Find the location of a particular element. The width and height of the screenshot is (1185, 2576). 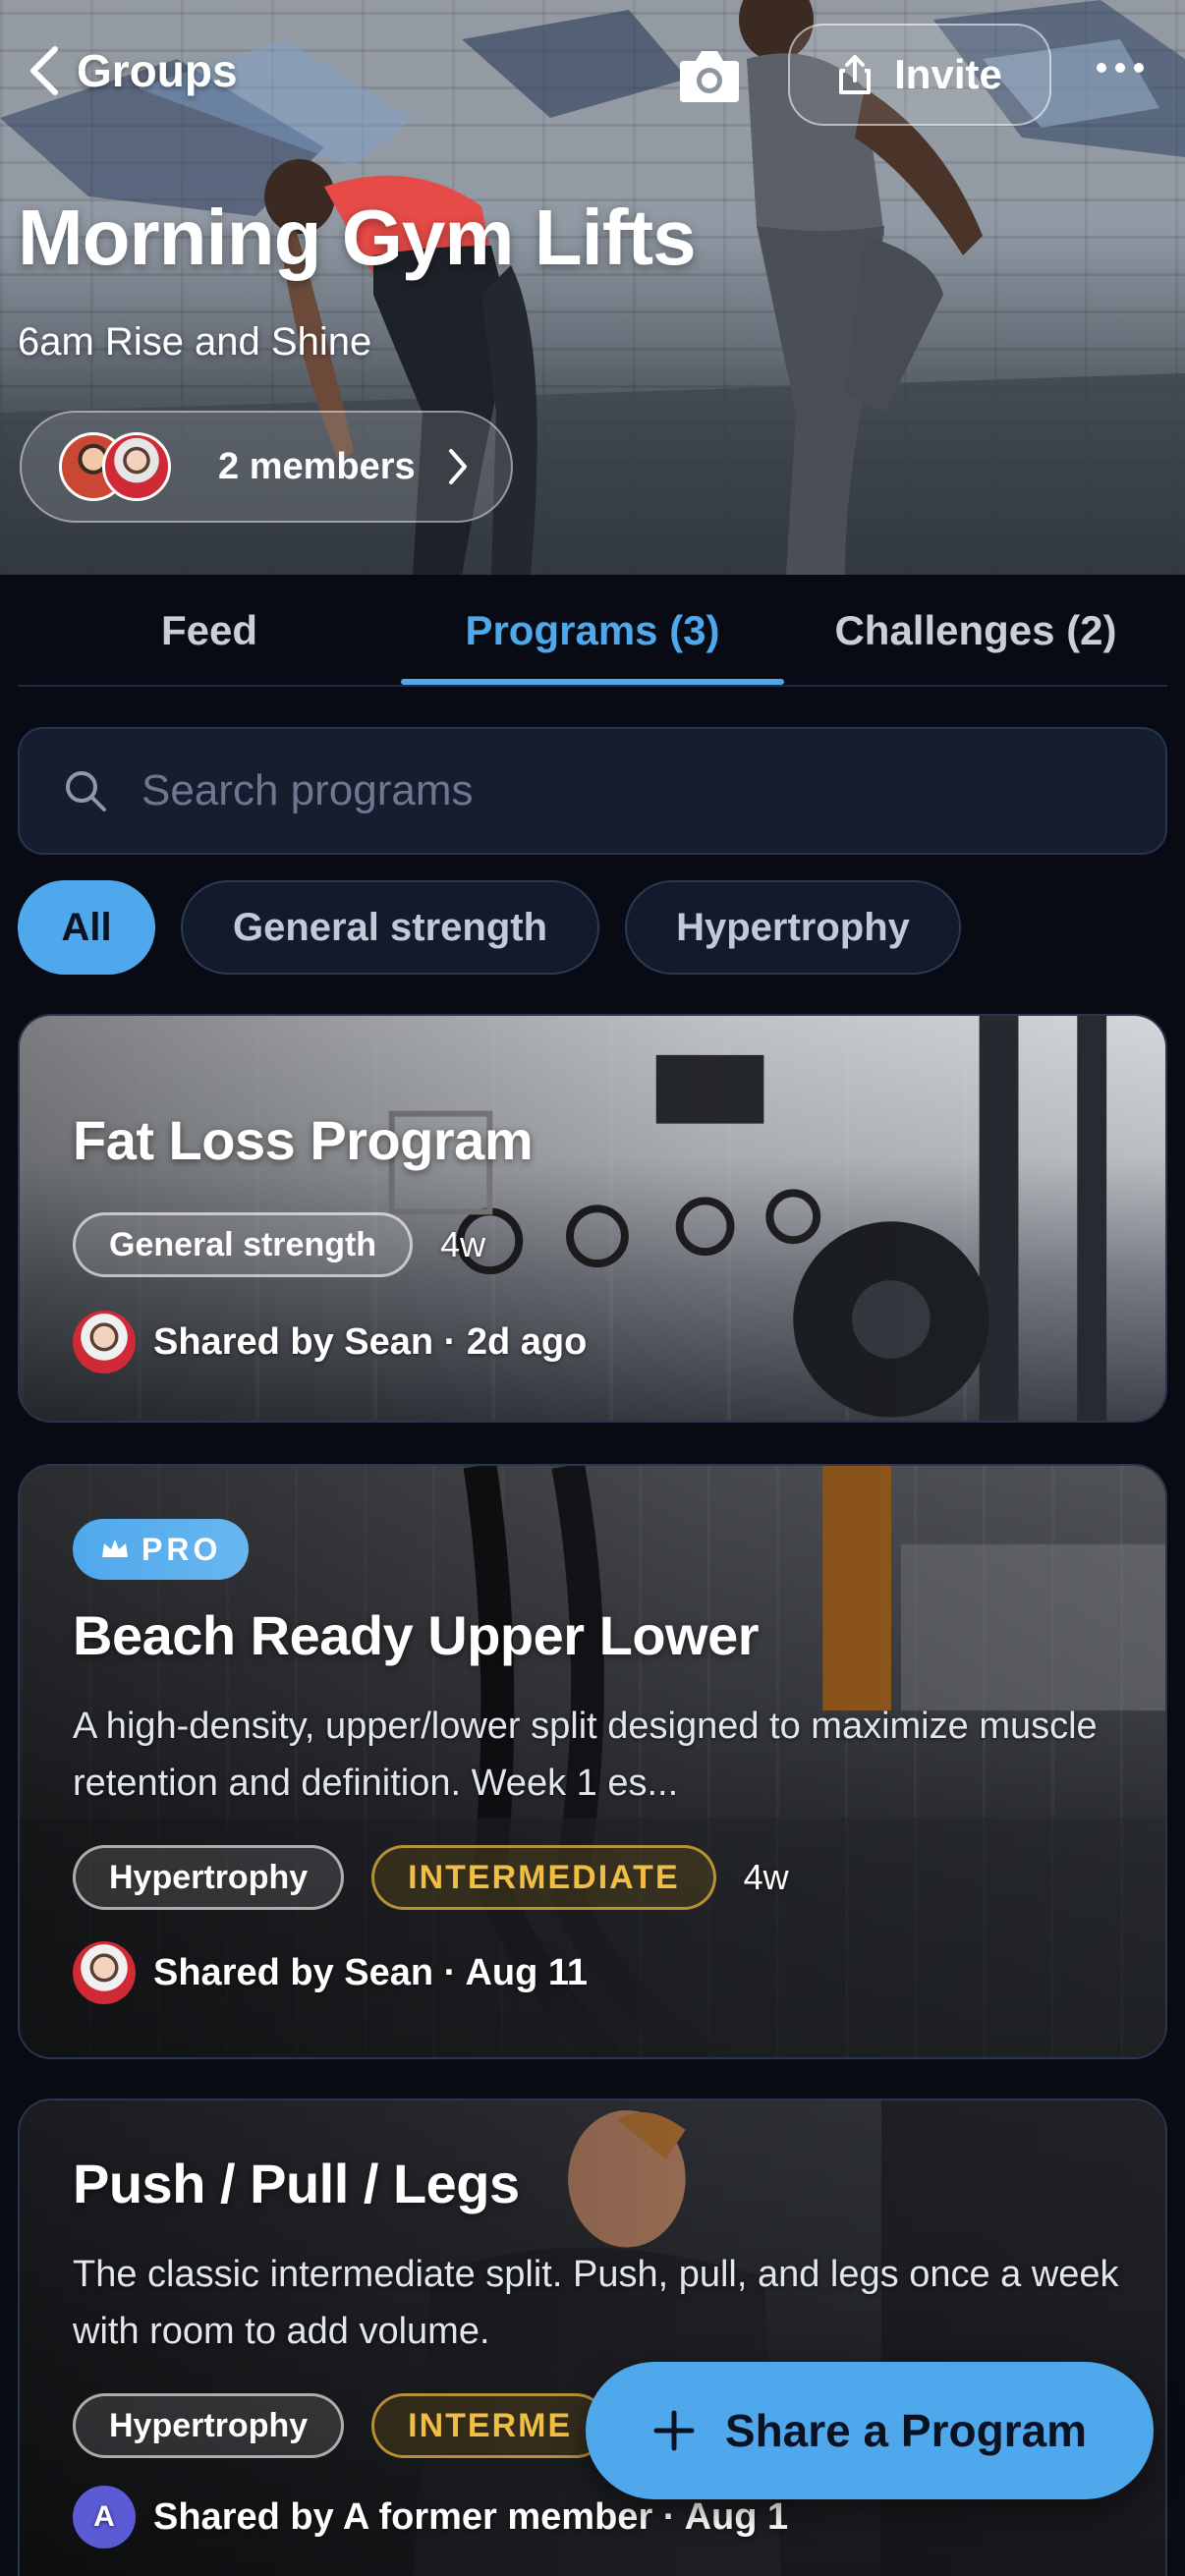

members-button: 2 members is located at coordinates (266, 467).